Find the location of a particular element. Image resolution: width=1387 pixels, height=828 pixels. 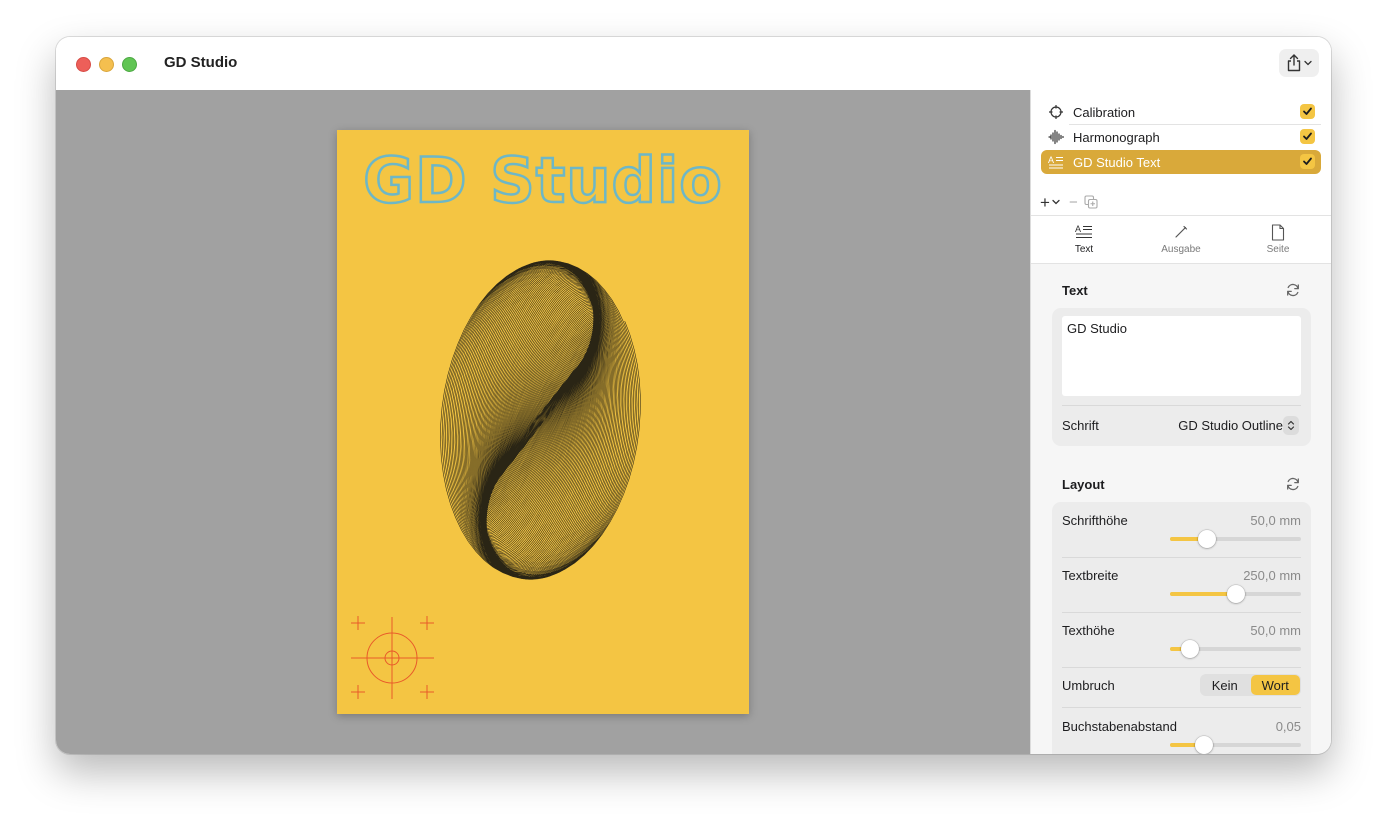

duplicate-icon is located at coordinates (1091, 202).